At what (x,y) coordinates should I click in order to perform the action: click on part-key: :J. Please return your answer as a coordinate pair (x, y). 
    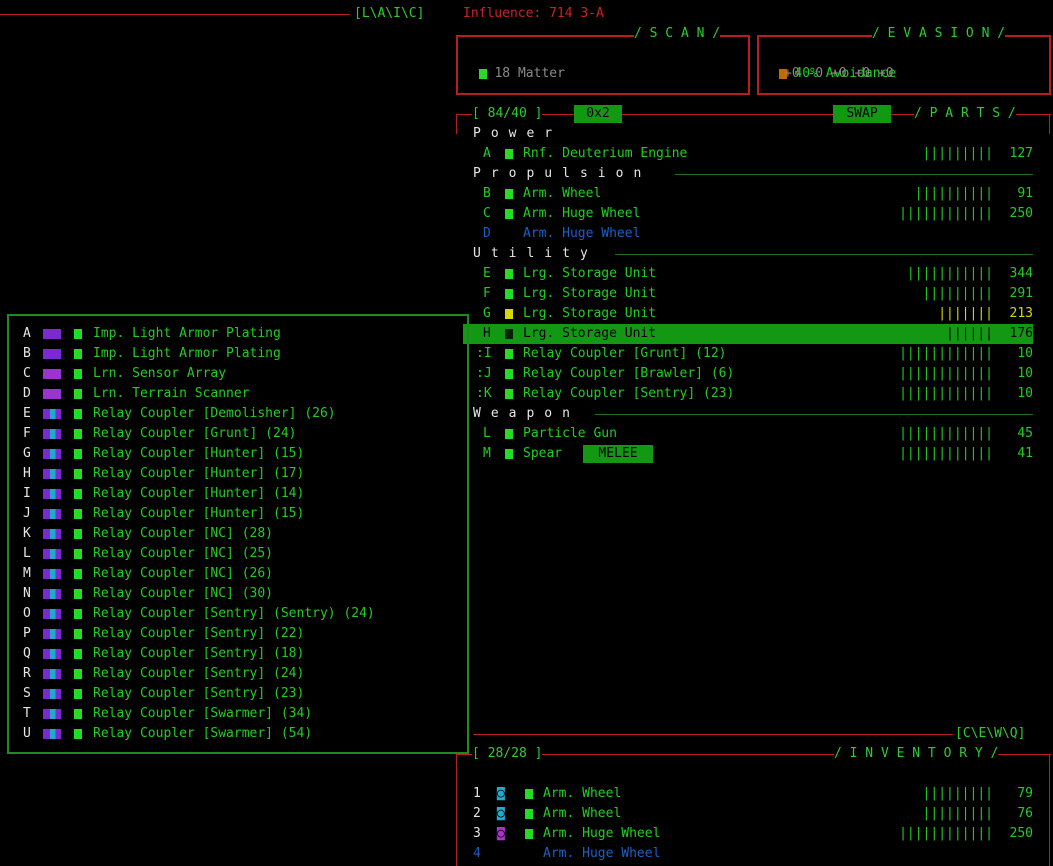
    Looking at the image, I should click on (484, 373).